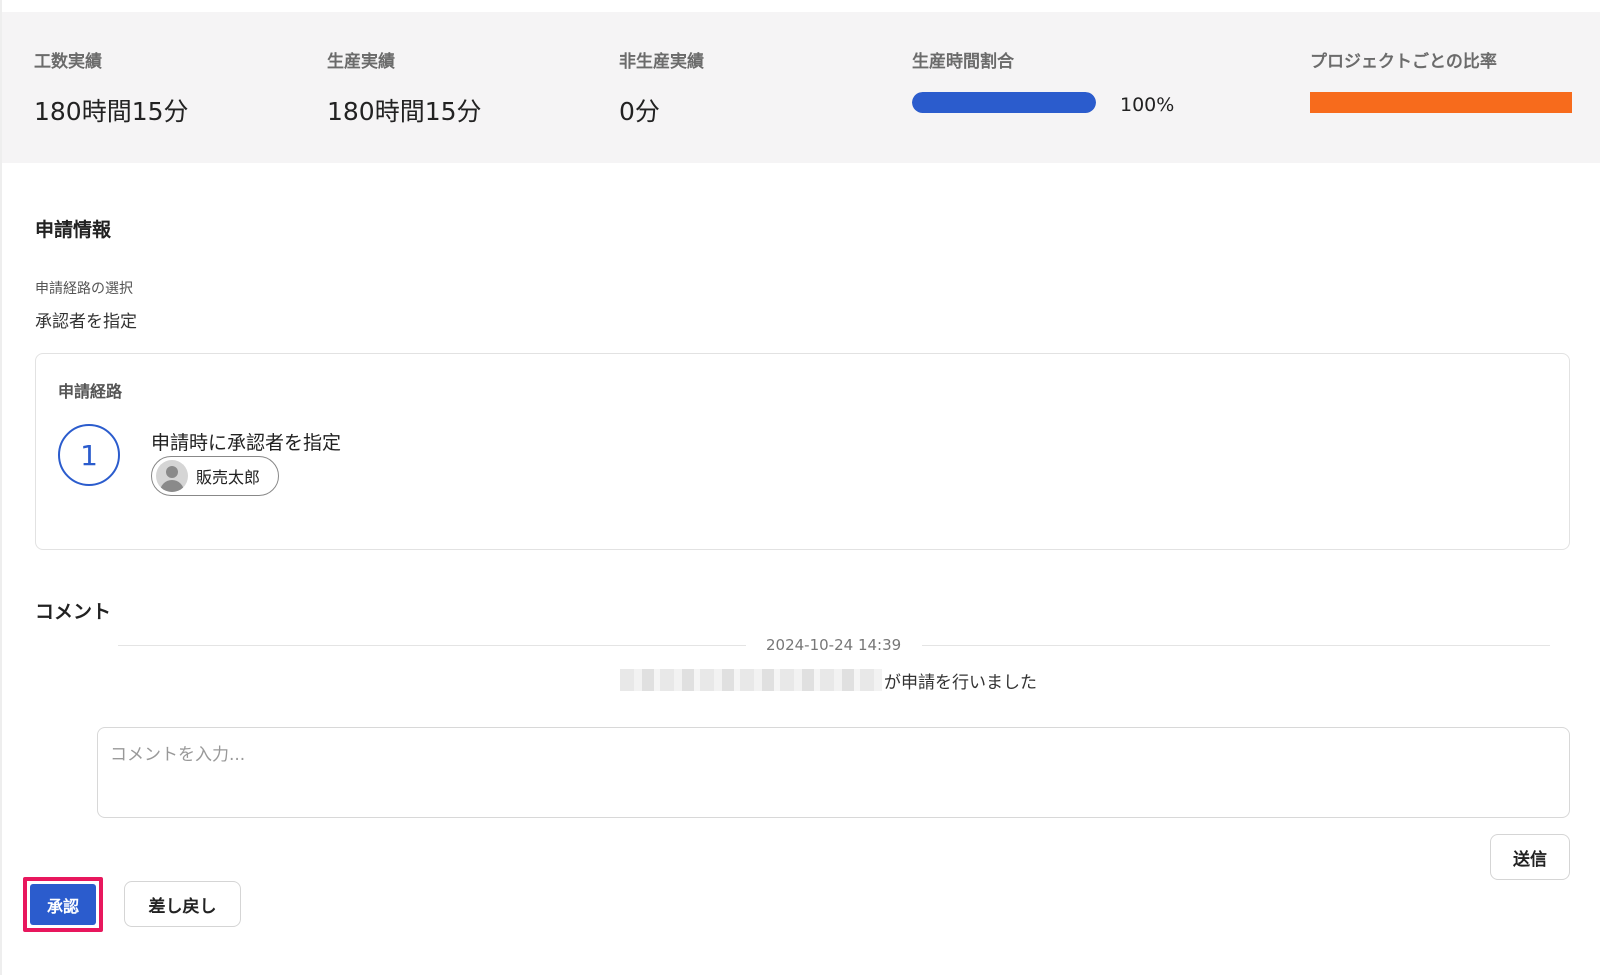 The image size is (1600, 975). I want to click on route-card-title: 申請経路, so click(90, 391).